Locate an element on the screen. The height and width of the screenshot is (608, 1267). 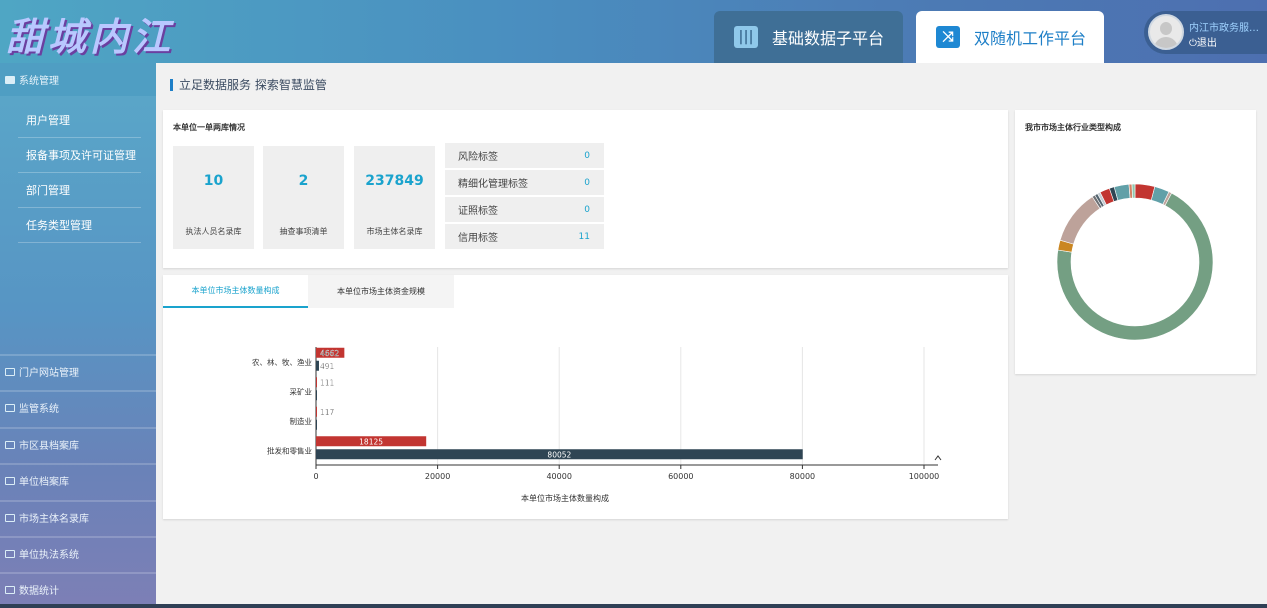
stat-card-inspection-items: 2 抽查事项清单 is located at coordinates (303, 197).